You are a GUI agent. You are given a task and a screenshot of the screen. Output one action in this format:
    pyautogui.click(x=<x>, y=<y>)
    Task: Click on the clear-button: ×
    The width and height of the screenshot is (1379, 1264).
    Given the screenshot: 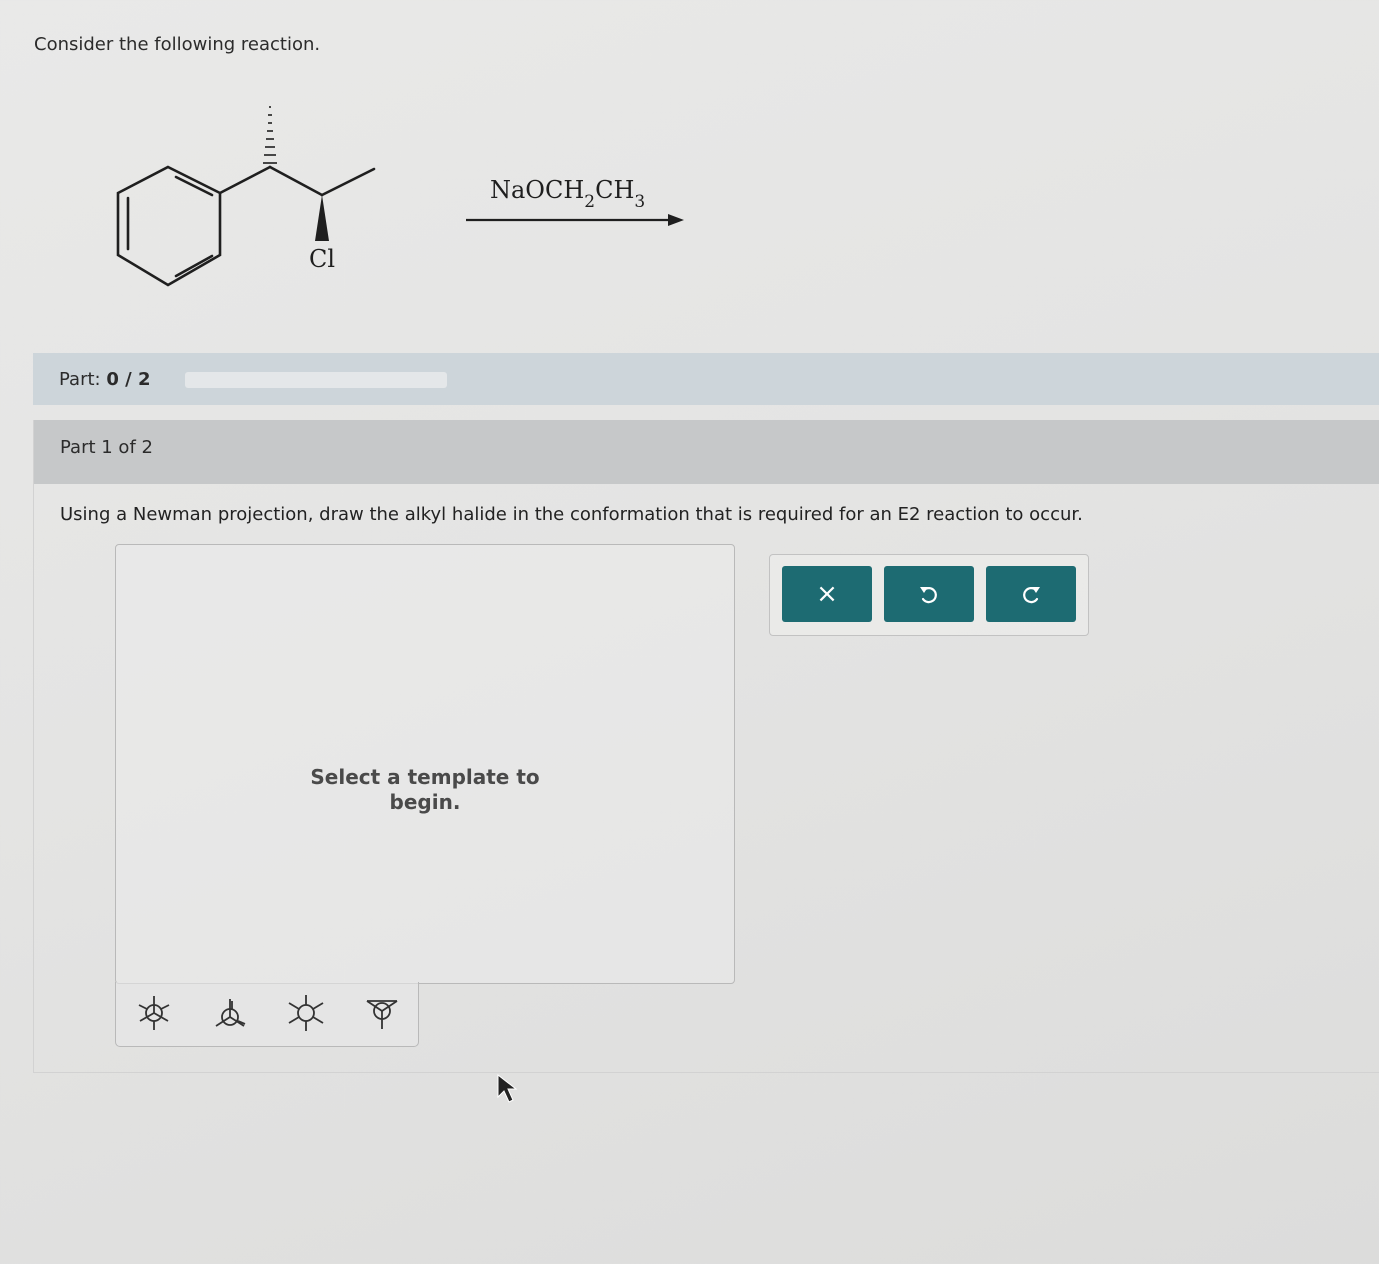 What is the action you would take?
    pyautogui.click(x=827, y=594)
    